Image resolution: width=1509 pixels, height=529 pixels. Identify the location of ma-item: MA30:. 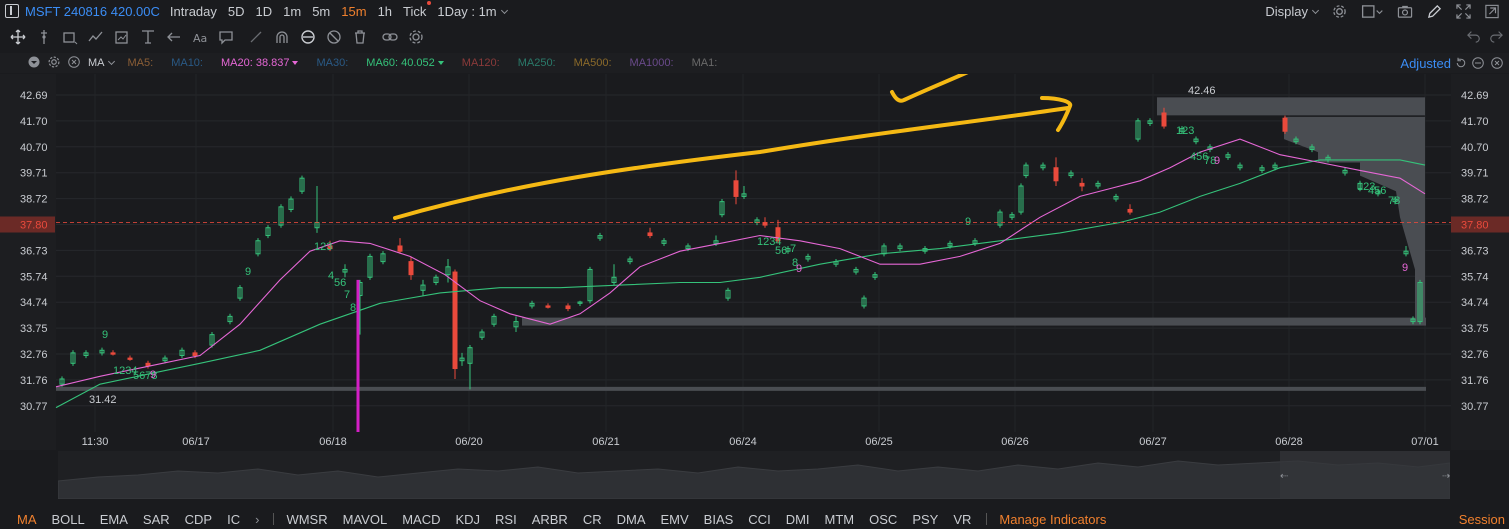
(332, 63).